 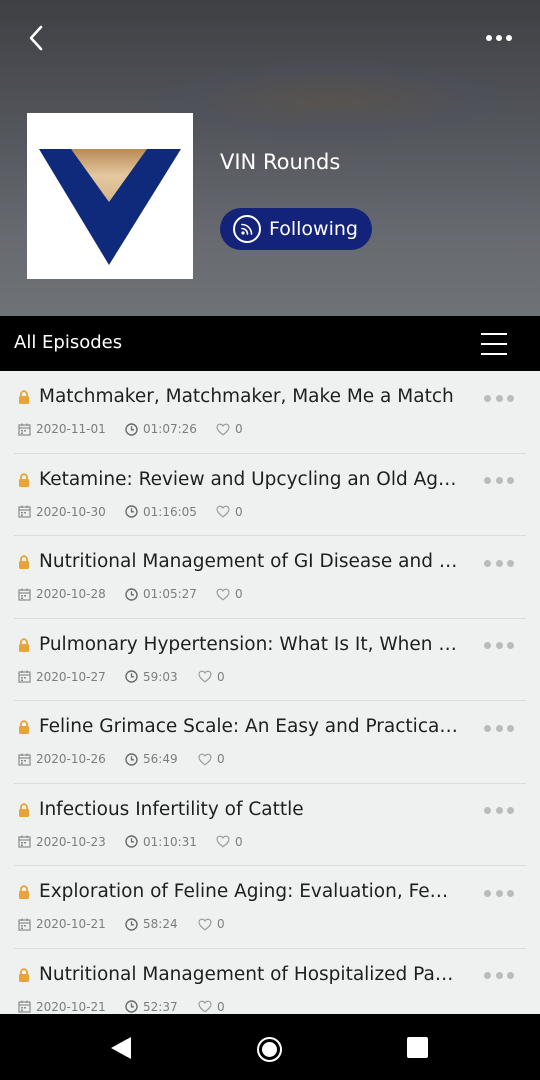 I want to click on episode-title: Infectious Infertility of Cattle, so click(x=249, y=809).